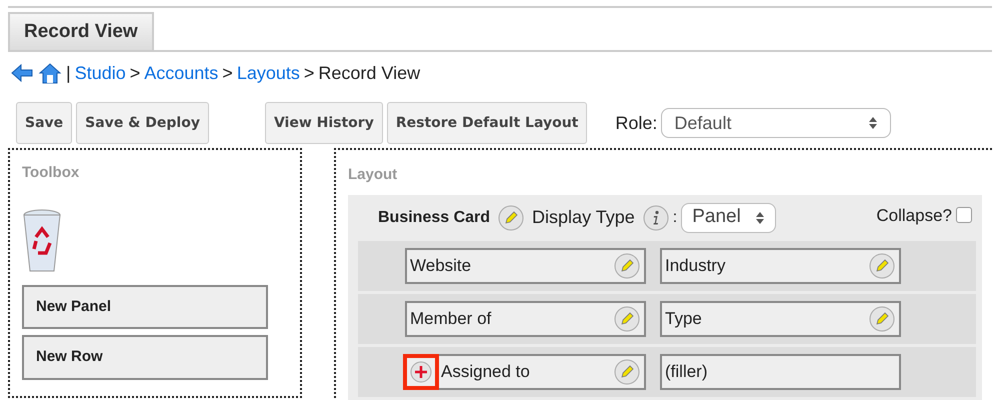 This screenshot has width=1000, height=400. I want to click on add-field-icon, so click(421, 372).